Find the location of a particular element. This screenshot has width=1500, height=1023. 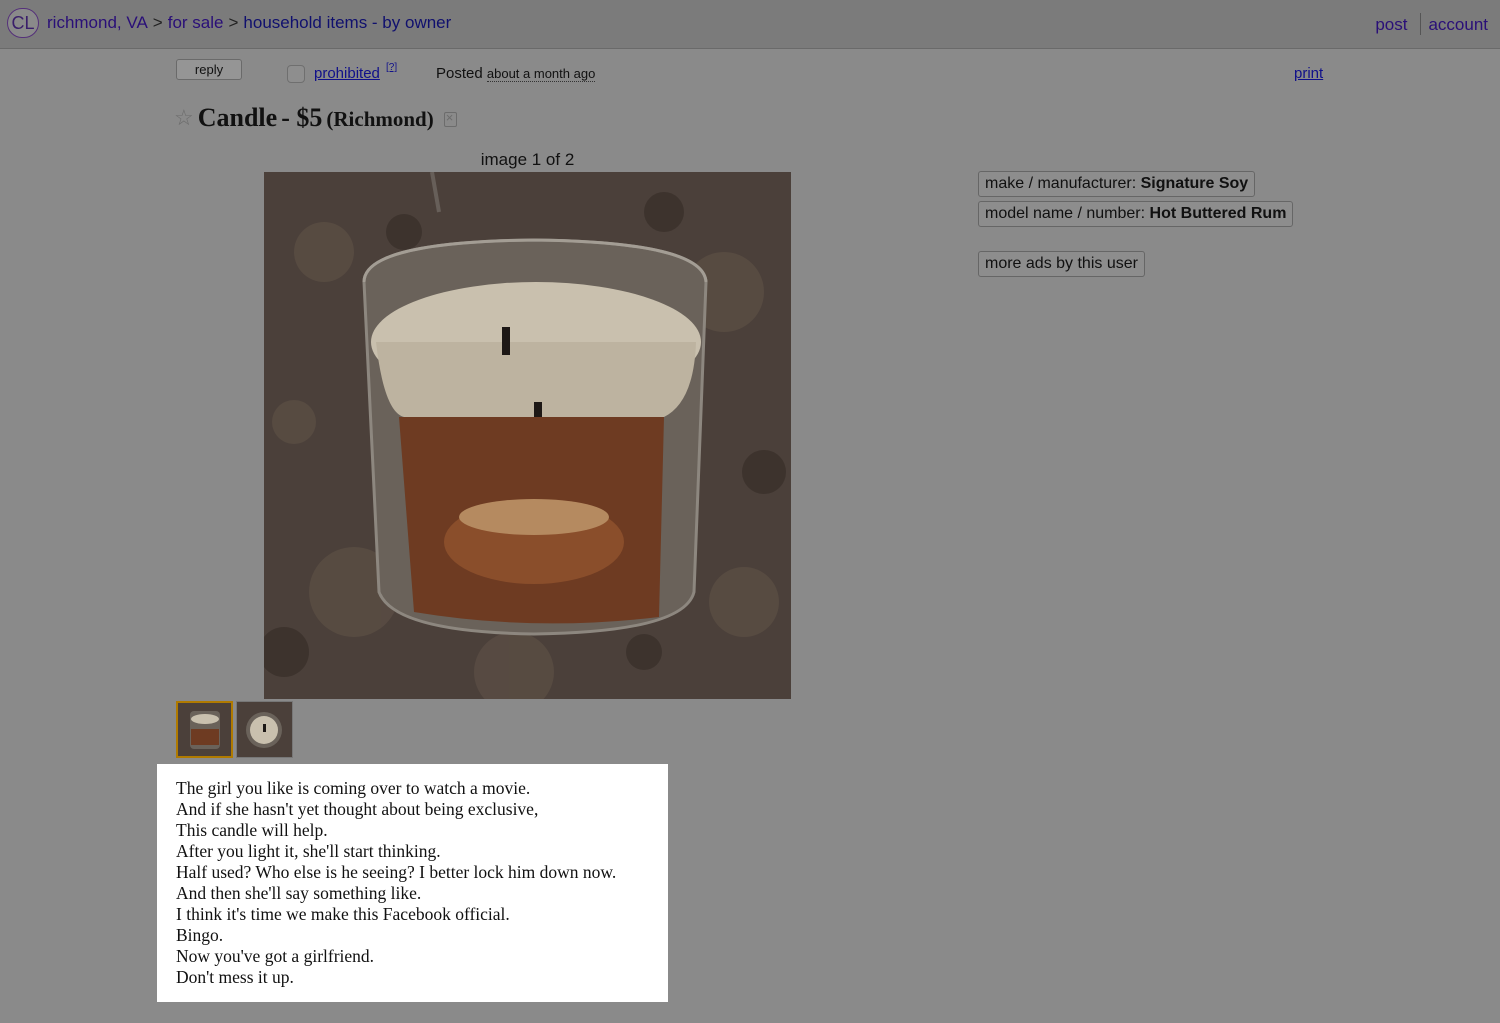

craigslist-logo: CL is located at coordinates (23, 23).